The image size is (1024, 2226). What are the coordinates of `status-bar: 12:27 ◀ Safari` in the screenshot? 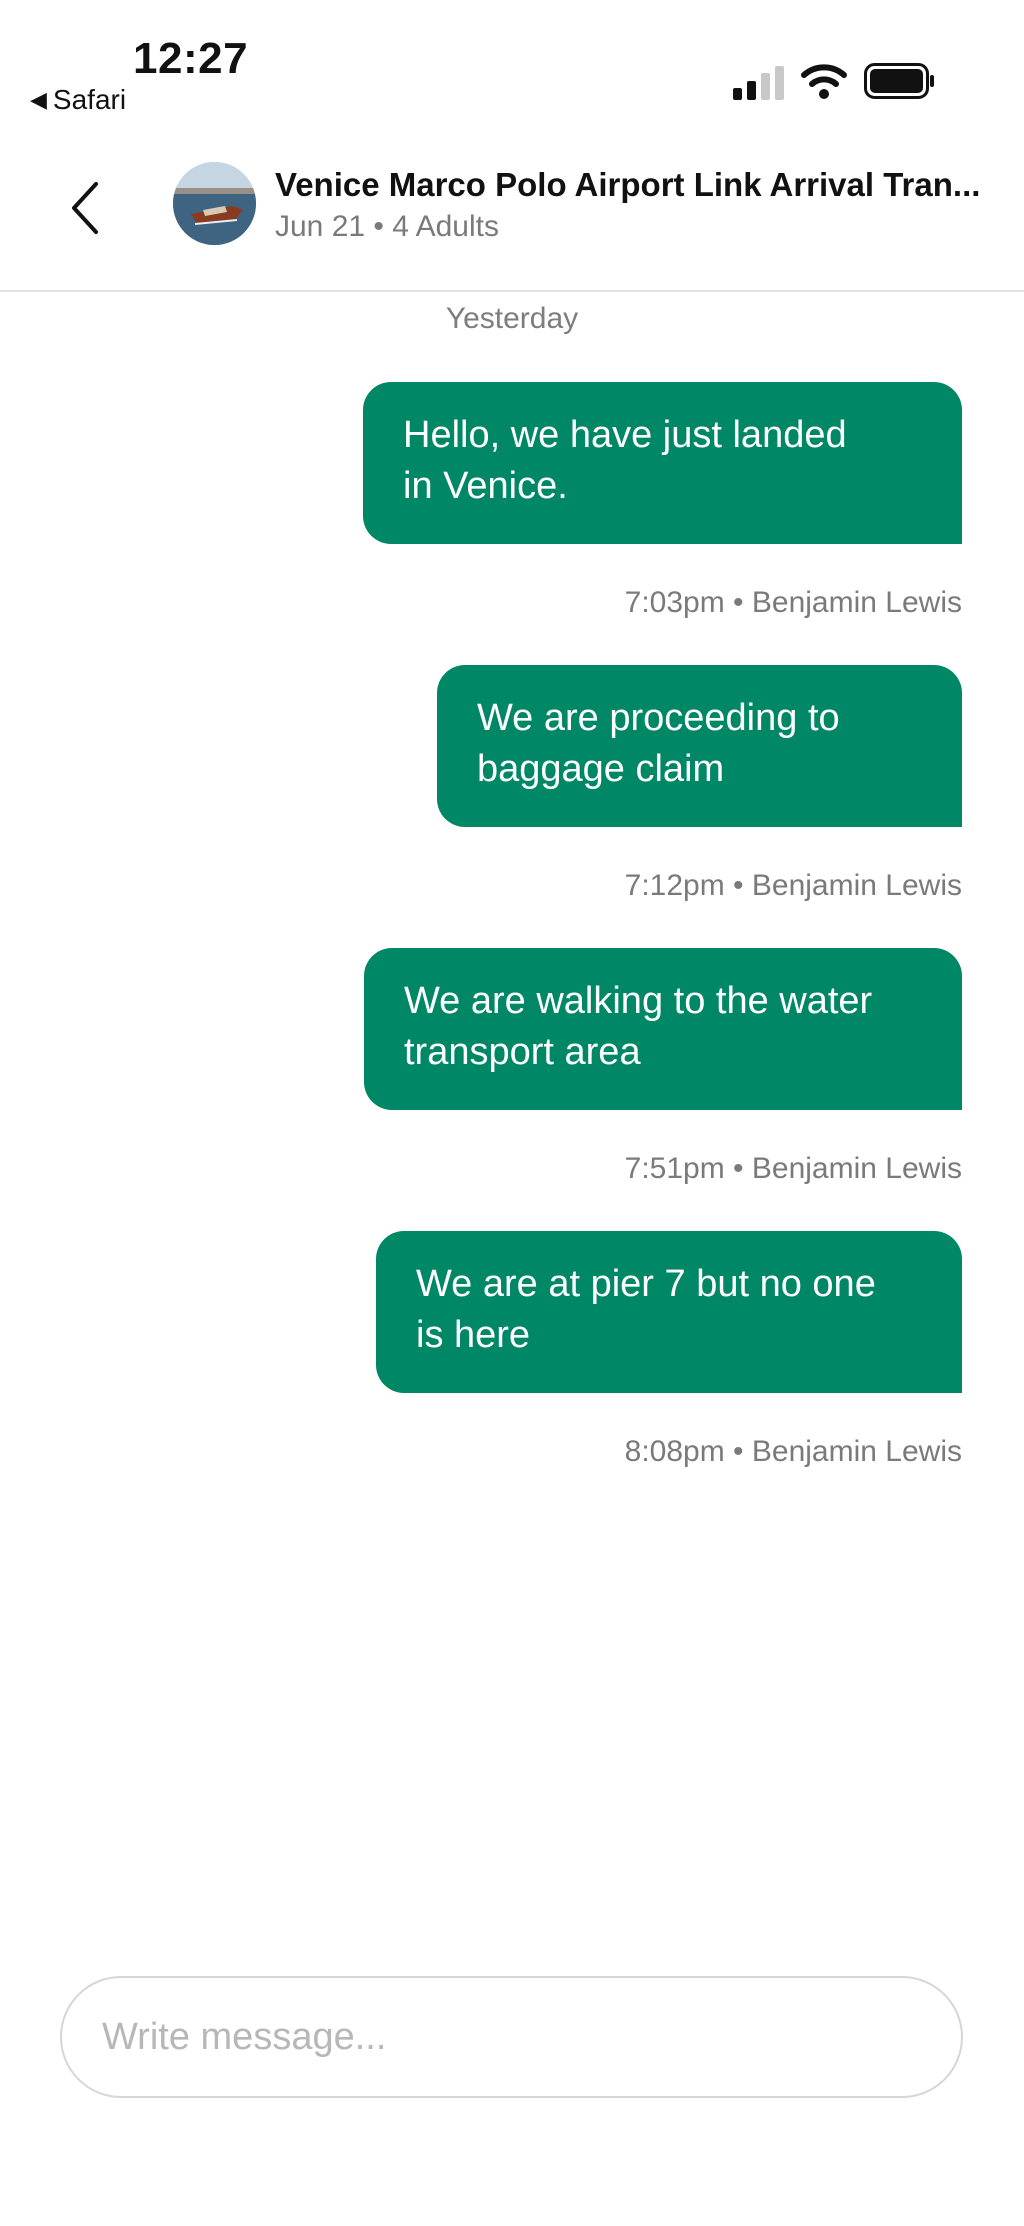 It's located at (512, 65).